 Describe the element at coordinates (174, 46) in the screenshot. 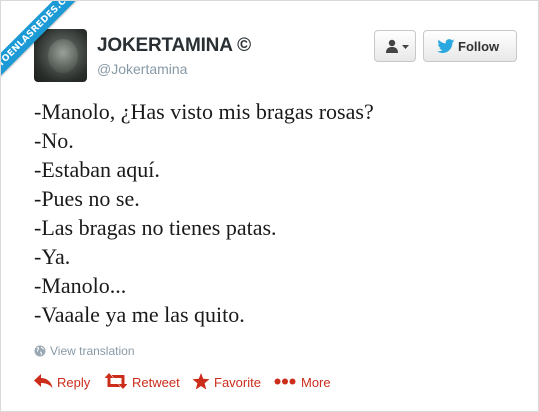

I see `display-name: JOKERTAMINA ©` at that location.